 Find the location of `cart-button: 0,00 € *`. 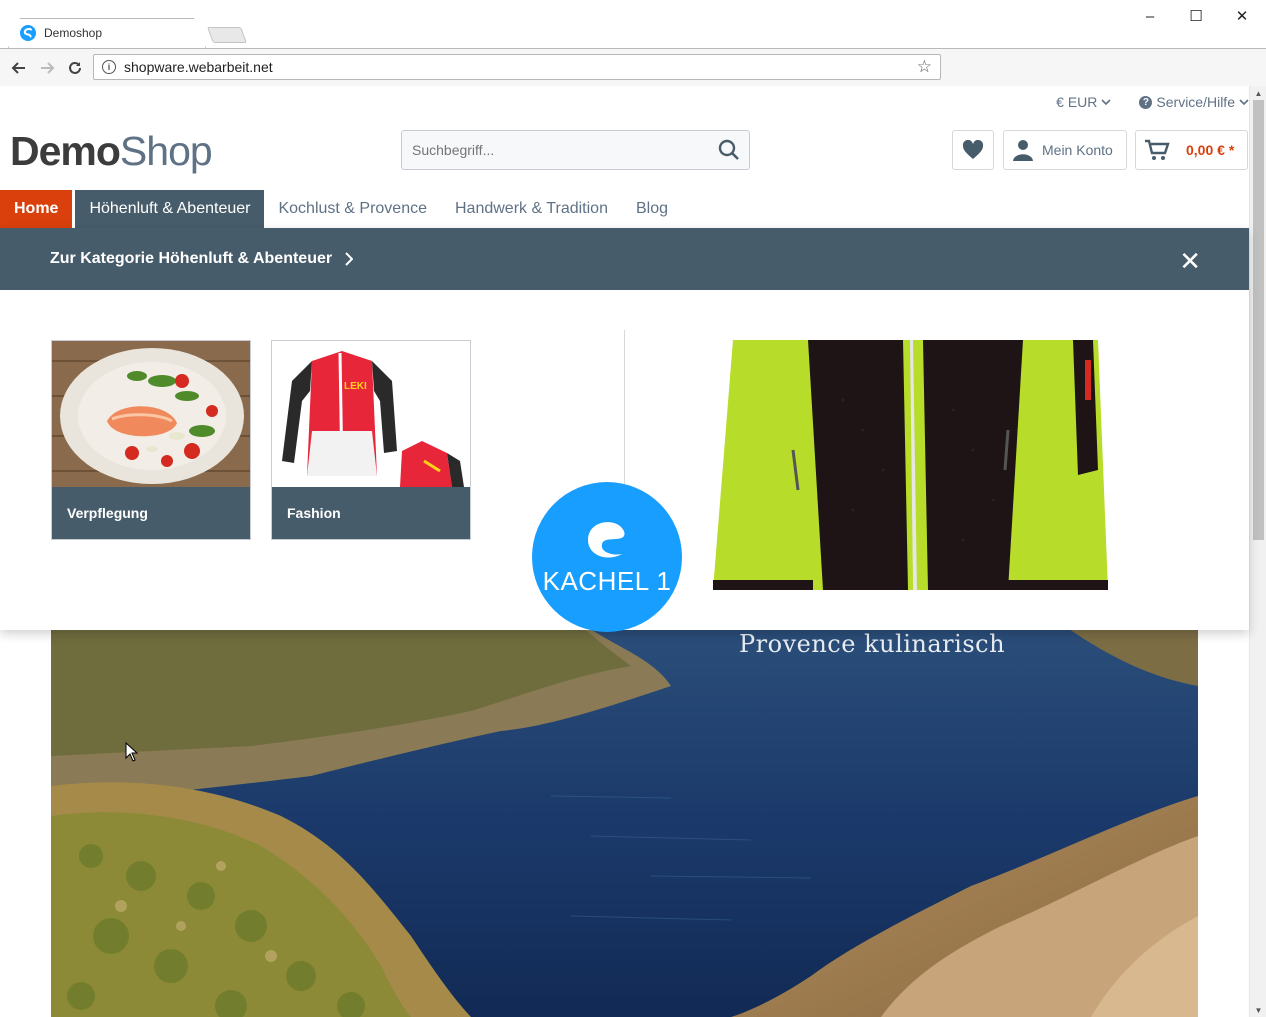

cart-button: 0,00 € * is located at coordinates (1191, 150).